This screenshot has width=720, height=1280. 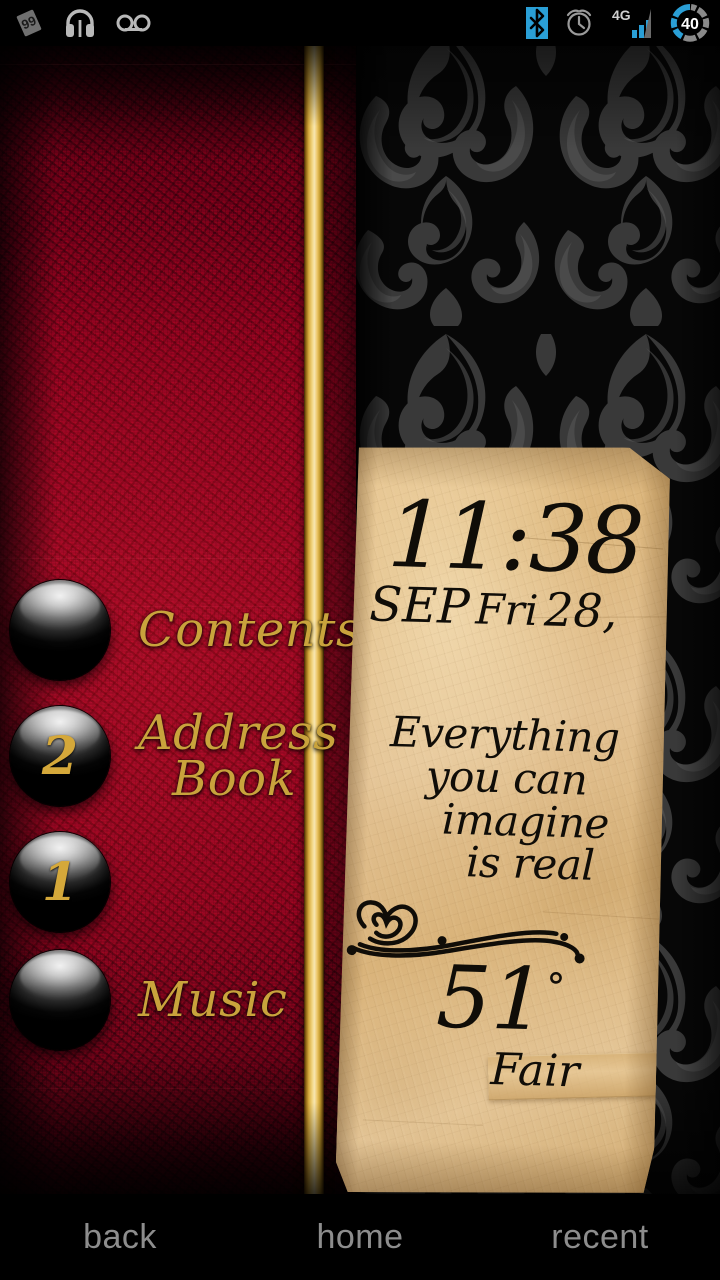 I want to click on weather-temperature: 51°, so click(x=500, y=999).